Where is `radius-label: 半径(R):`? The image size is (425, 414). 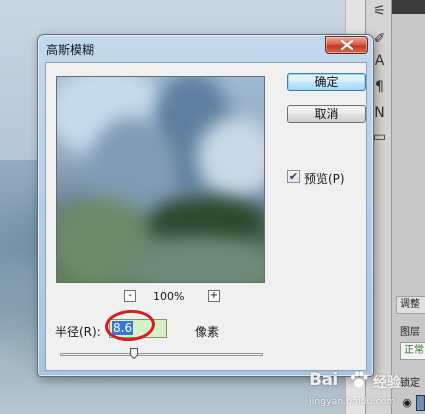
radius-label: 半径(R): is located at coordinates (78, 332).